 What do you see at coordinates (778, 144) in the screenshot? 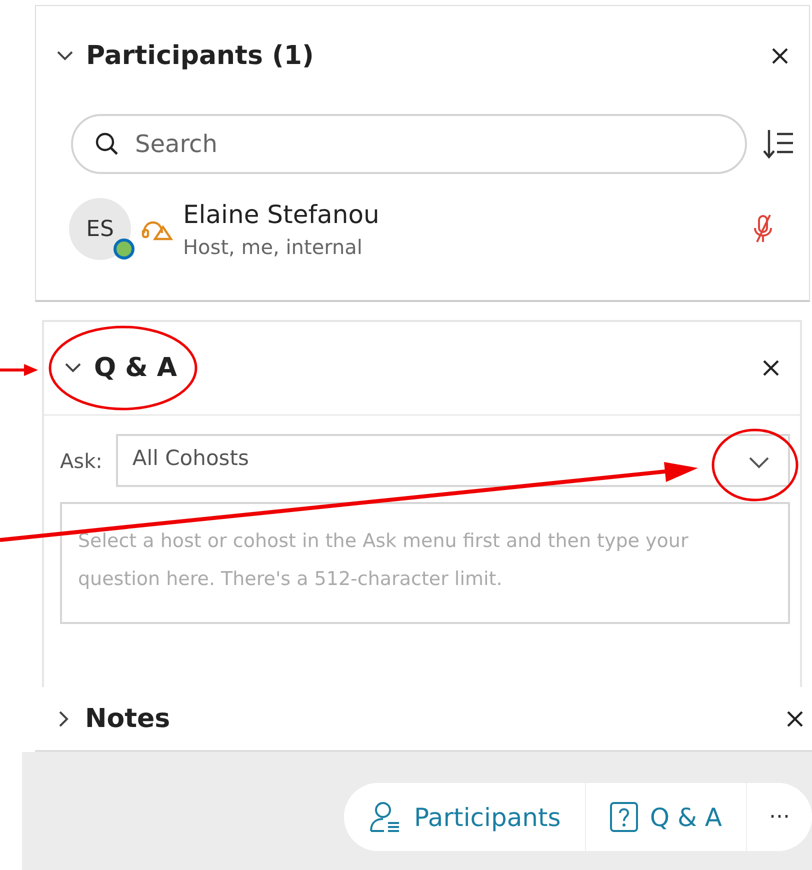
I see `sort-button` at bounding box center [778, 144].